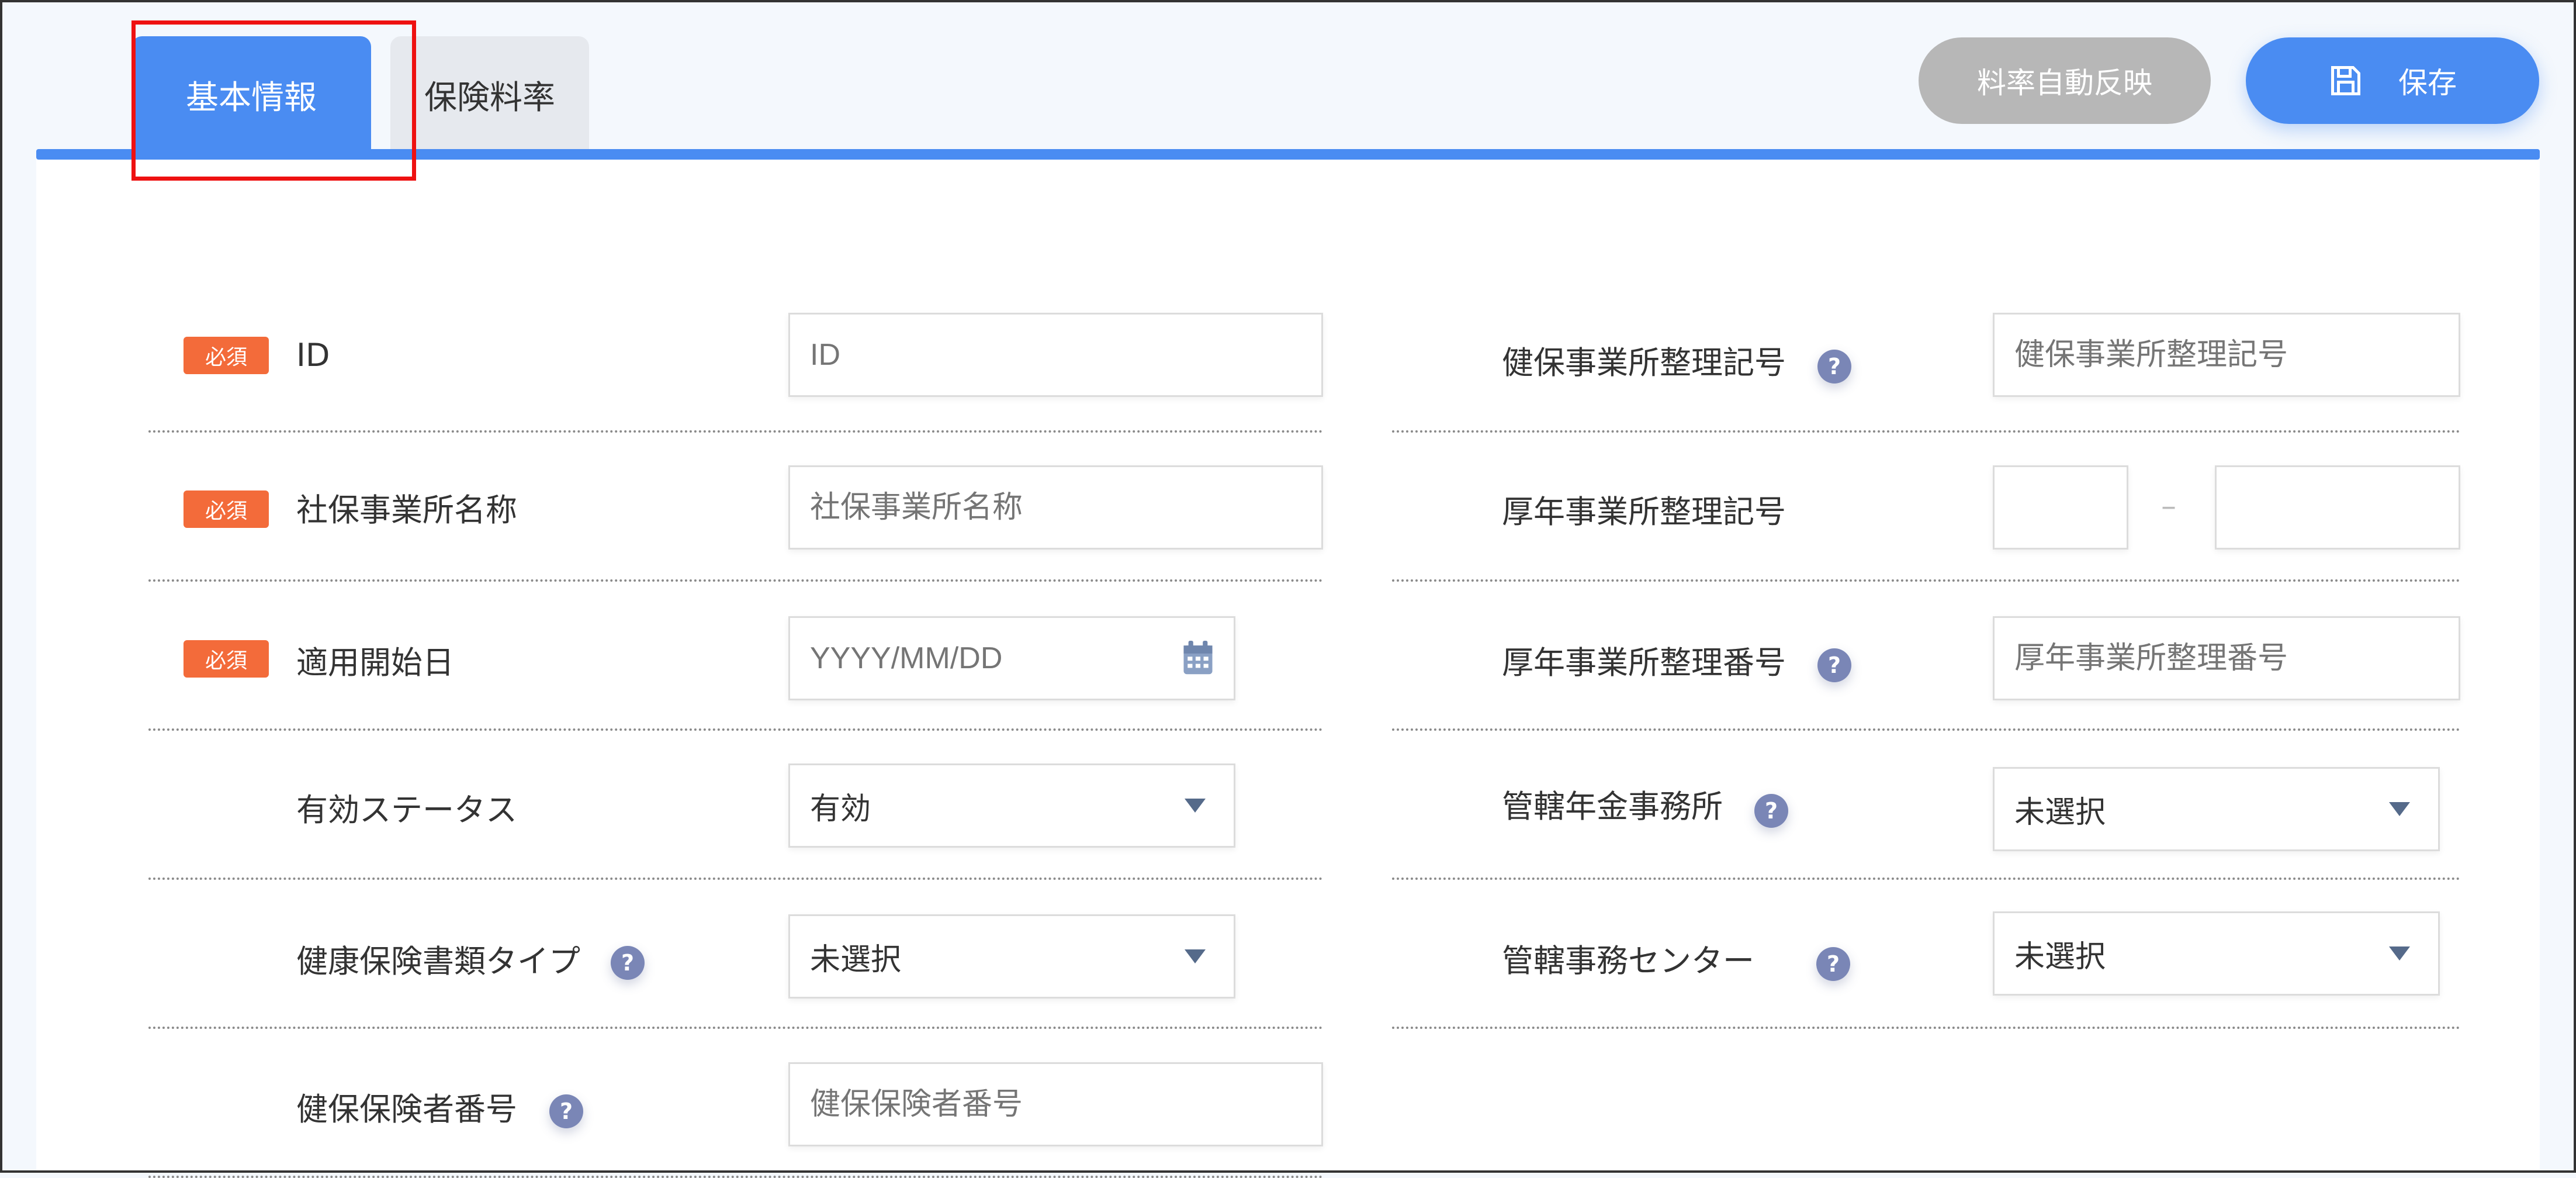 The image size is (2576, 1178). Describe the element at coordinates (1055, 508) in the screenshot. I see `office-name-input` at that location.